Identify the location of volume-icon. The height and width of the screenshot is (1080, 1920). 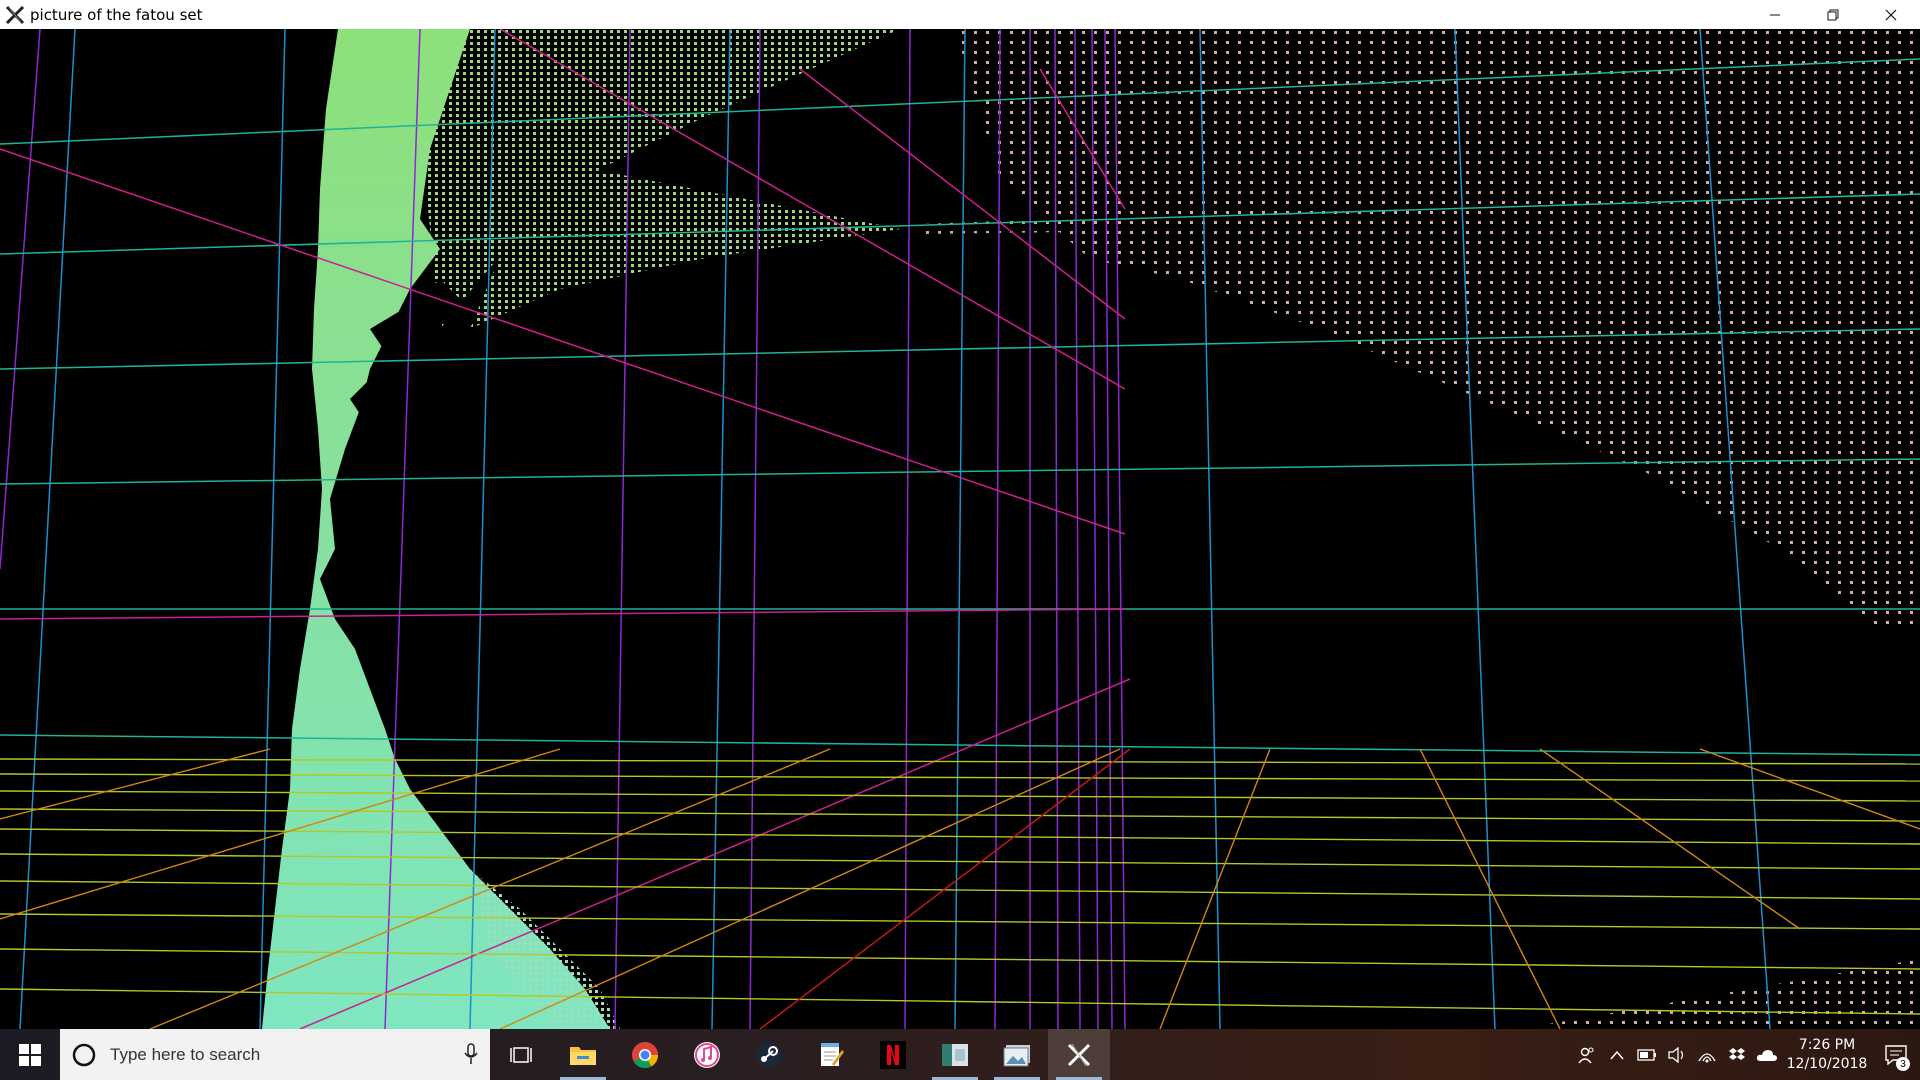
(1677, 1054).